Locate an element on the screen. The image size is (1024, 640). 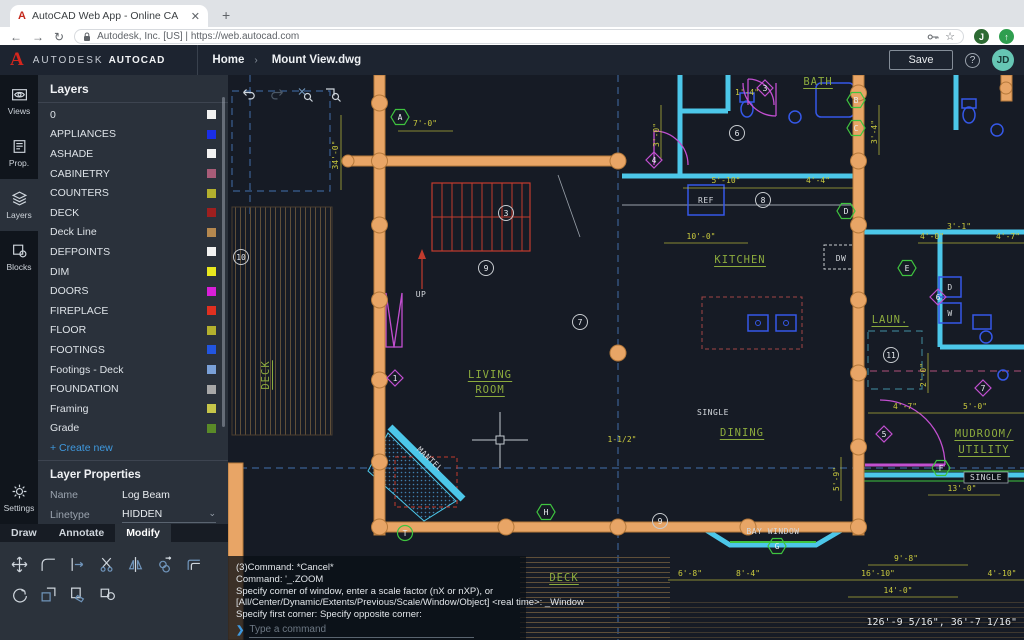
svg-text: 7'-0" is located at coordinates (425, 123).